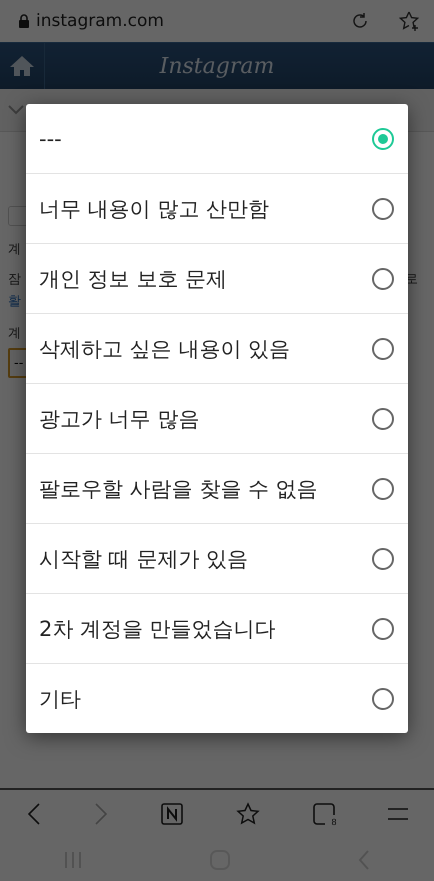 The image size is (434, 881). I want to click on reason-option: ---, so click(217, 138).